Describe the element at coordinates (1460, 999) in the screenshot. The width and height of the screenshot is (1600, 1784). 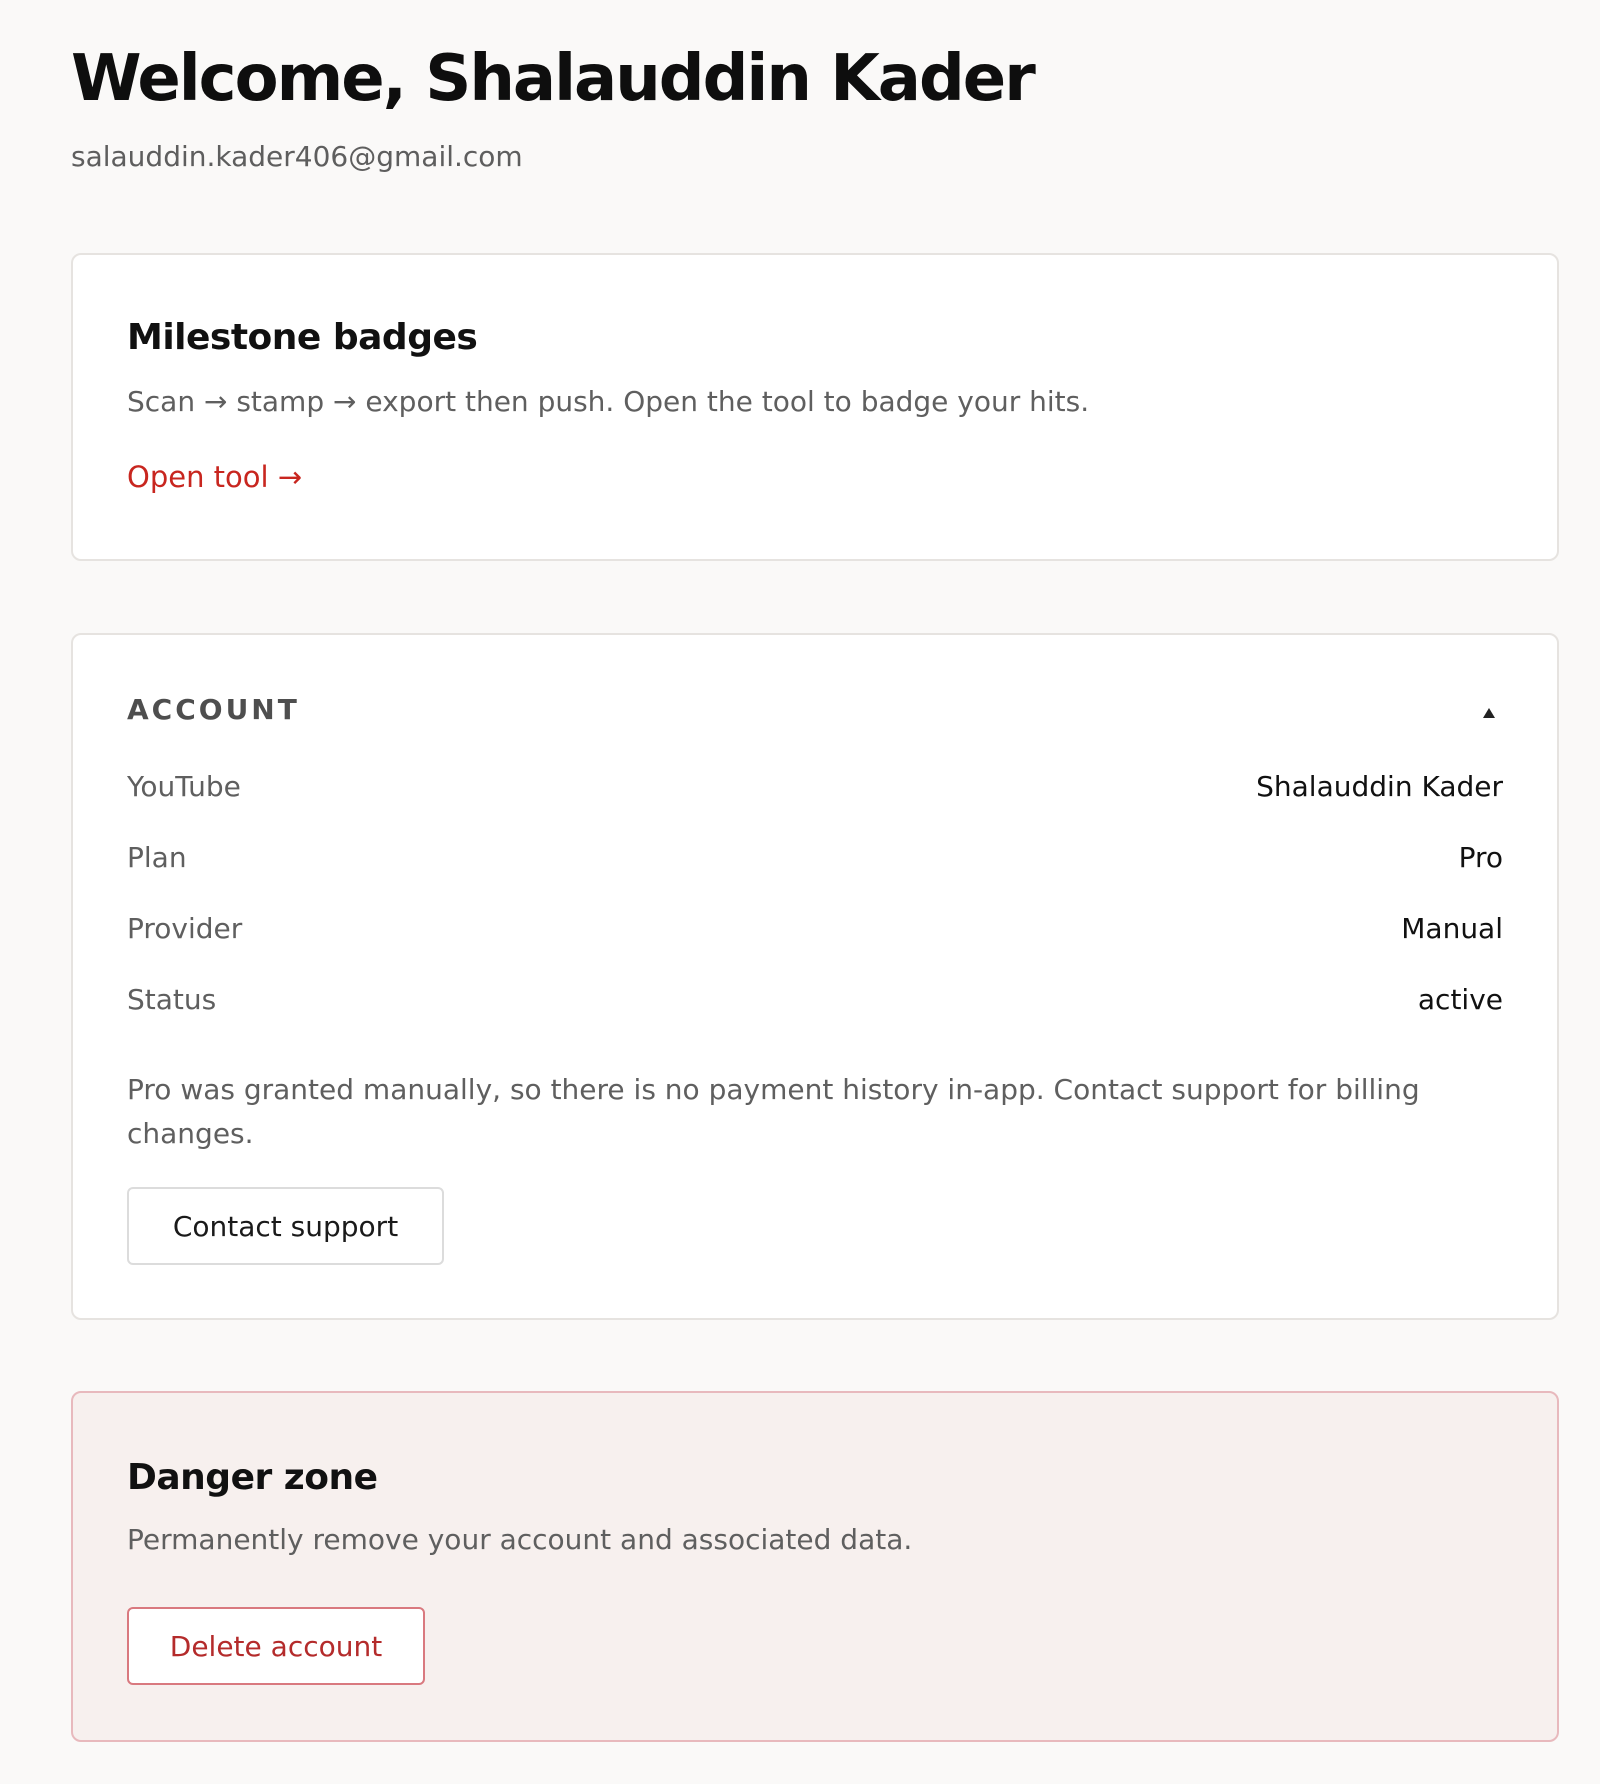
I see `account-row-value: active` at that location.